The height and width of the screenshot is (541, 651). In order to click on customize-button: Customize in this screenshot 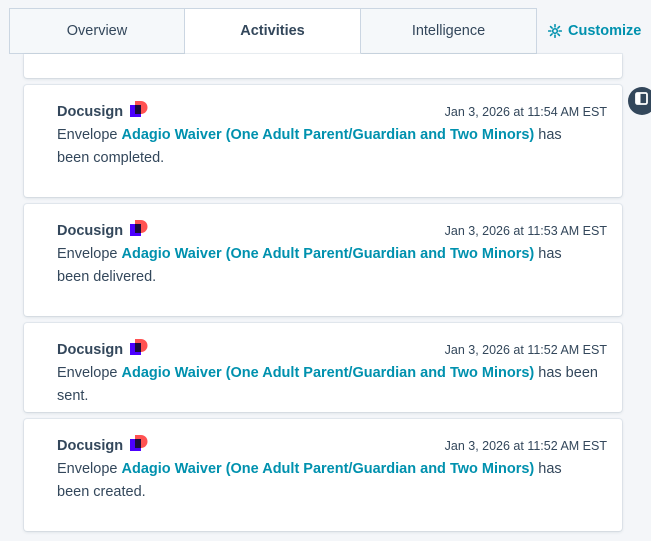, I will do `click(594, 31)`.